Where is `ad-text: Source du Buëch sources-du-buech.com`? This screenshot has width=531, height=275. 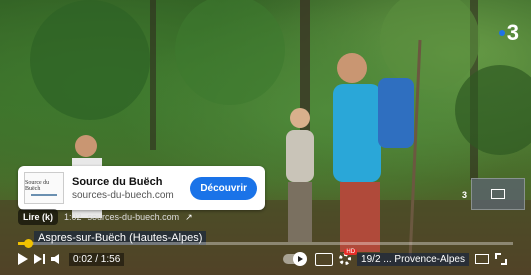
ad-text: Source du Buëch sources-du-buech.com is located at coordinates (131, 188).